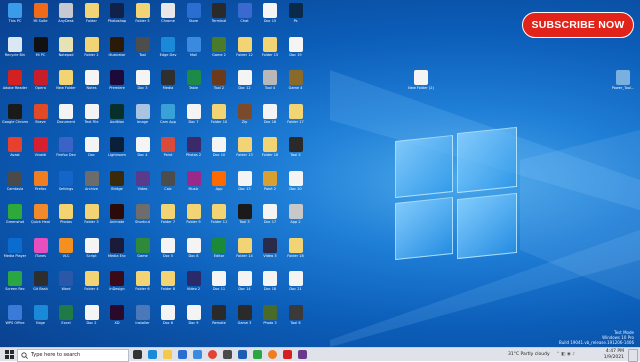 The image size is (640, 362). I want to click on desktop-icon: Shortcut, so click(143, 220).